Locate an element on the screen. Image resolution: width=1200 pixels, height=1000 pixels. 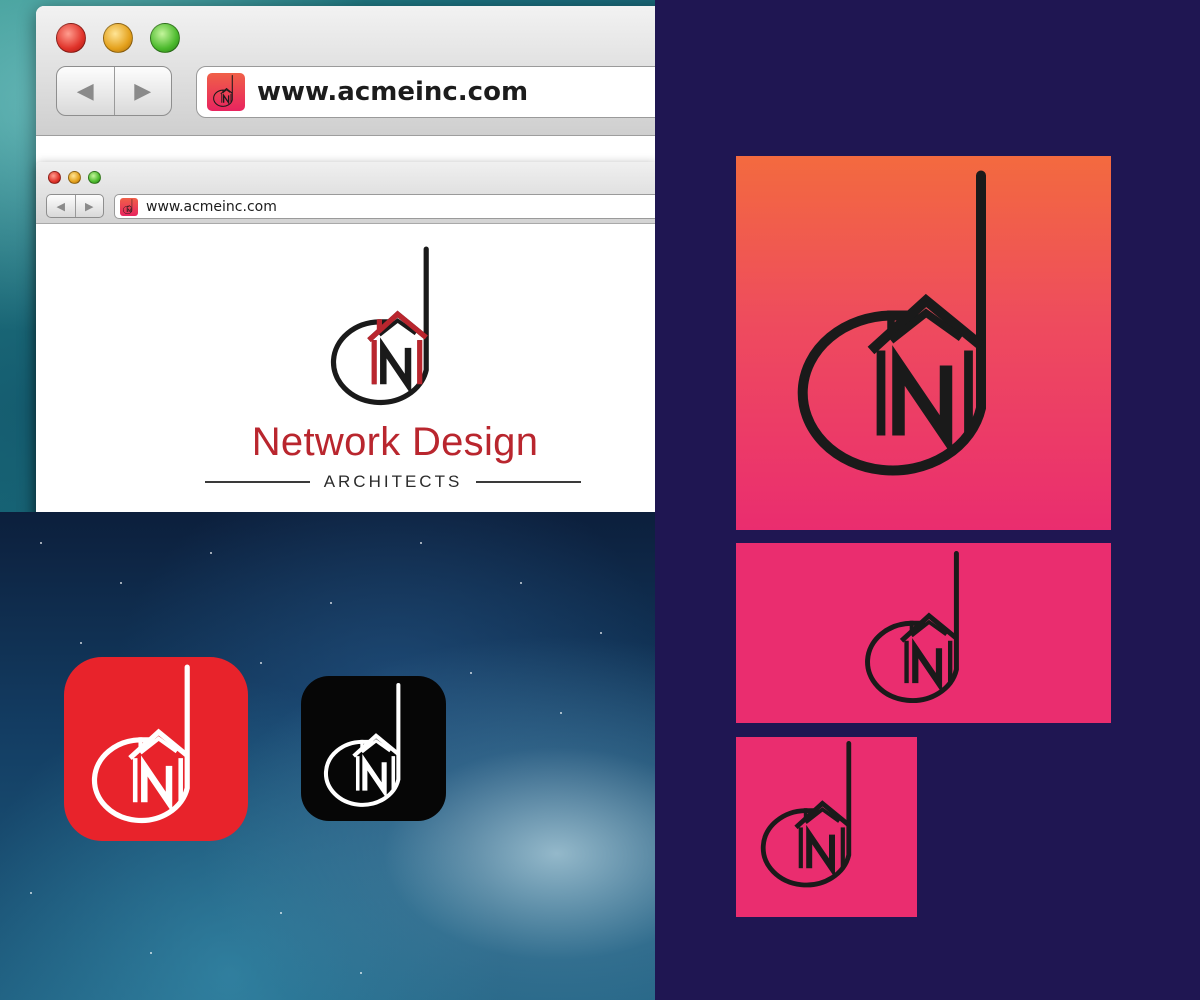
browser-toolbar: ◀ ▶ www.acmeinc.com is located at coordinates (345, 71).